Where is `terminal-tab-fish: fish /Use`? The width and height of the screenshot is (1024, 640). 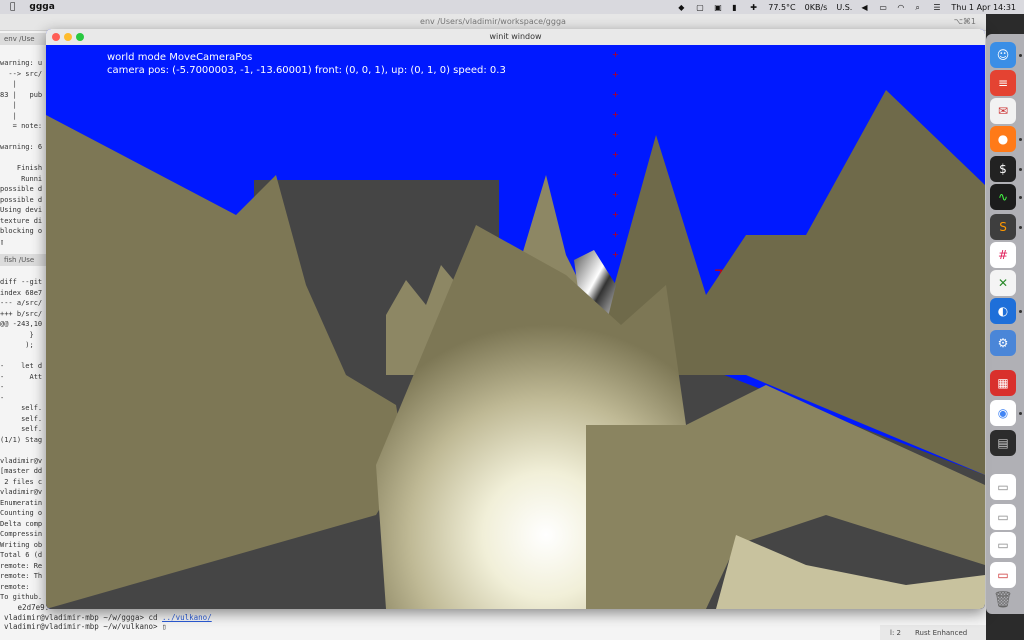
terminal-tab-fish: fish /Use is located at coordinates (23, 260).